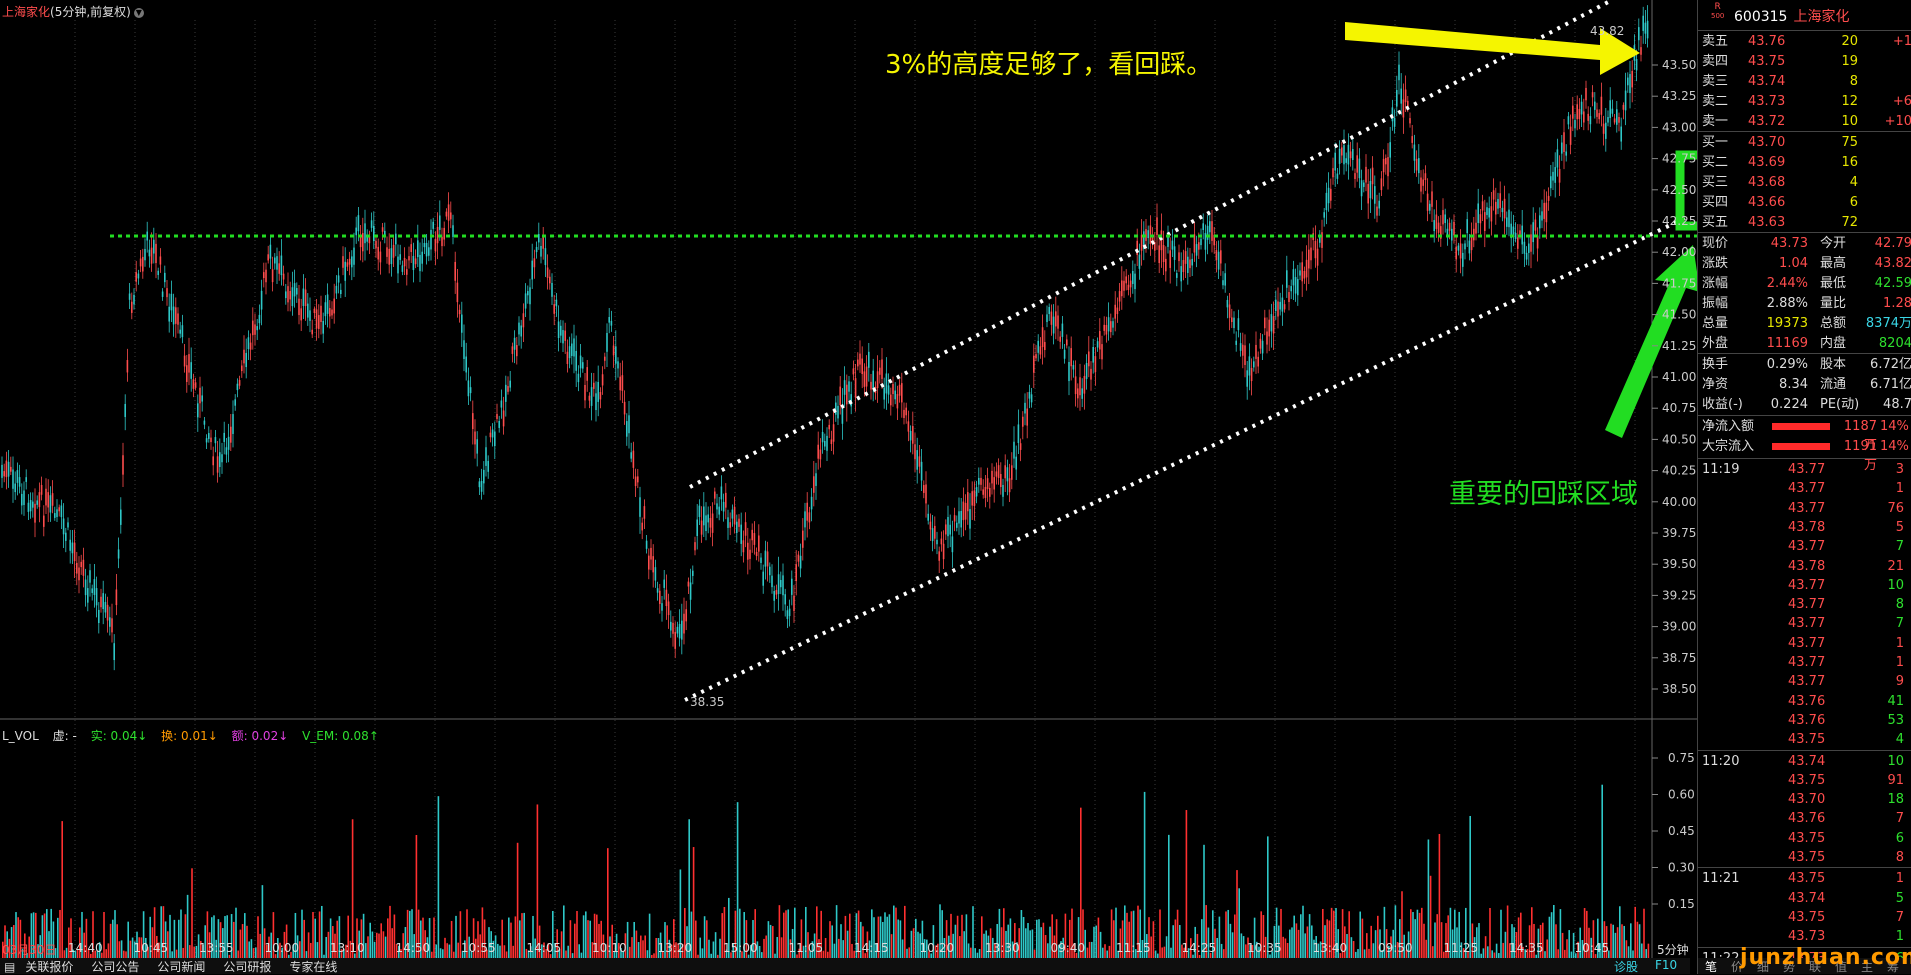 This screenshot has height=975, width=1911. What do you see at coordinates (1849, 41) in the screenshot?
I see `ask-volume: 20` at bounding box center [1849, 41].